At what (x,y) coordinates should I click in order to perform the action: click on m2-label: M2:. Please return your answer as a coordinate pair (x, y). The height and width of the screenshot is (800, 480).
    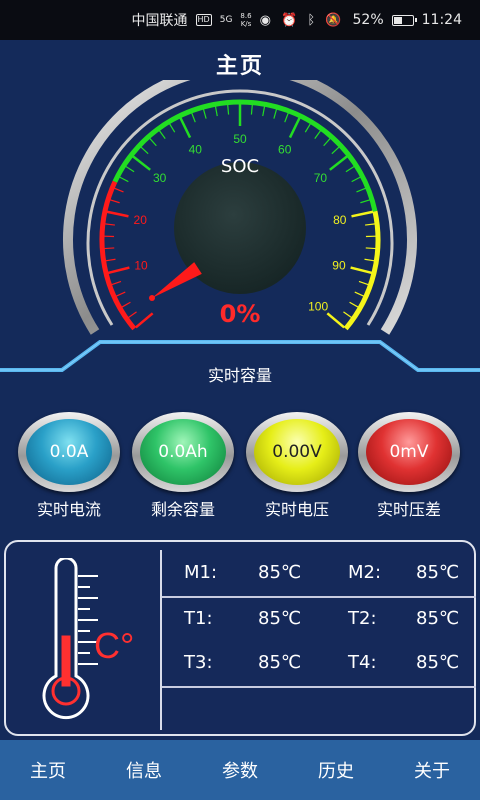
    Looking at the image, I should click on (365, 572).